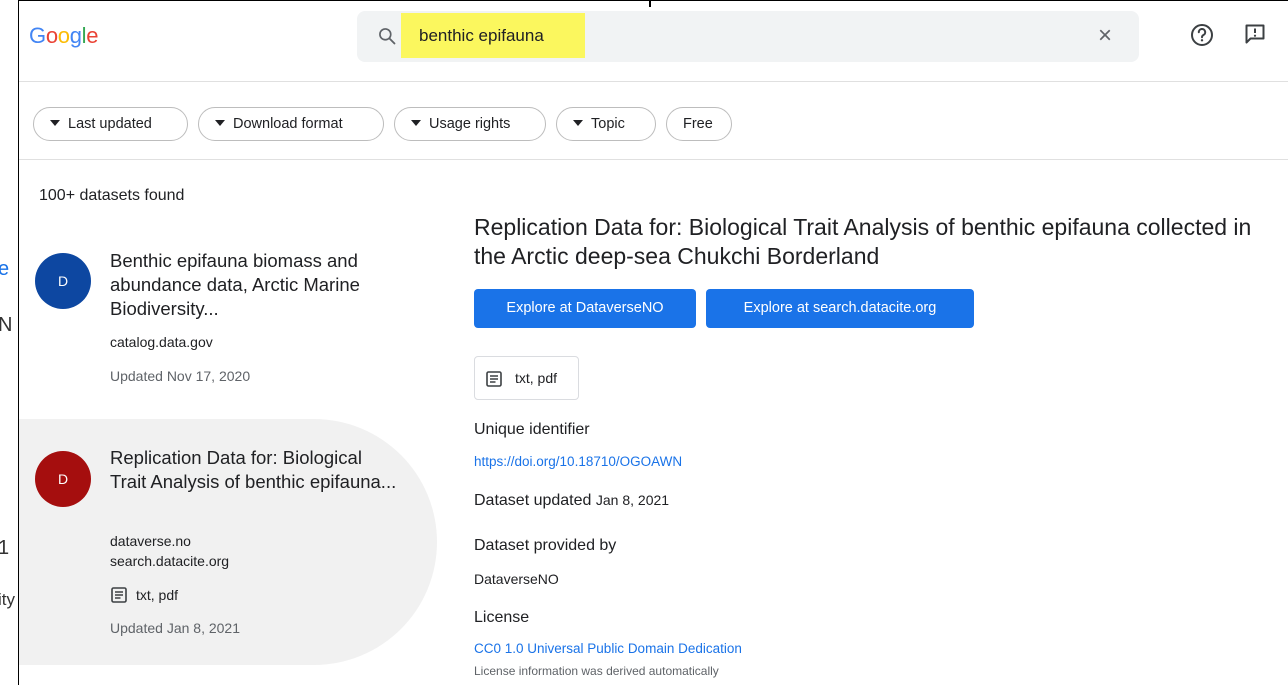  What do you see at coordinates (75, 35) in the screenshot?
I see `logo-letter: g` at bounding box center [75, 35].